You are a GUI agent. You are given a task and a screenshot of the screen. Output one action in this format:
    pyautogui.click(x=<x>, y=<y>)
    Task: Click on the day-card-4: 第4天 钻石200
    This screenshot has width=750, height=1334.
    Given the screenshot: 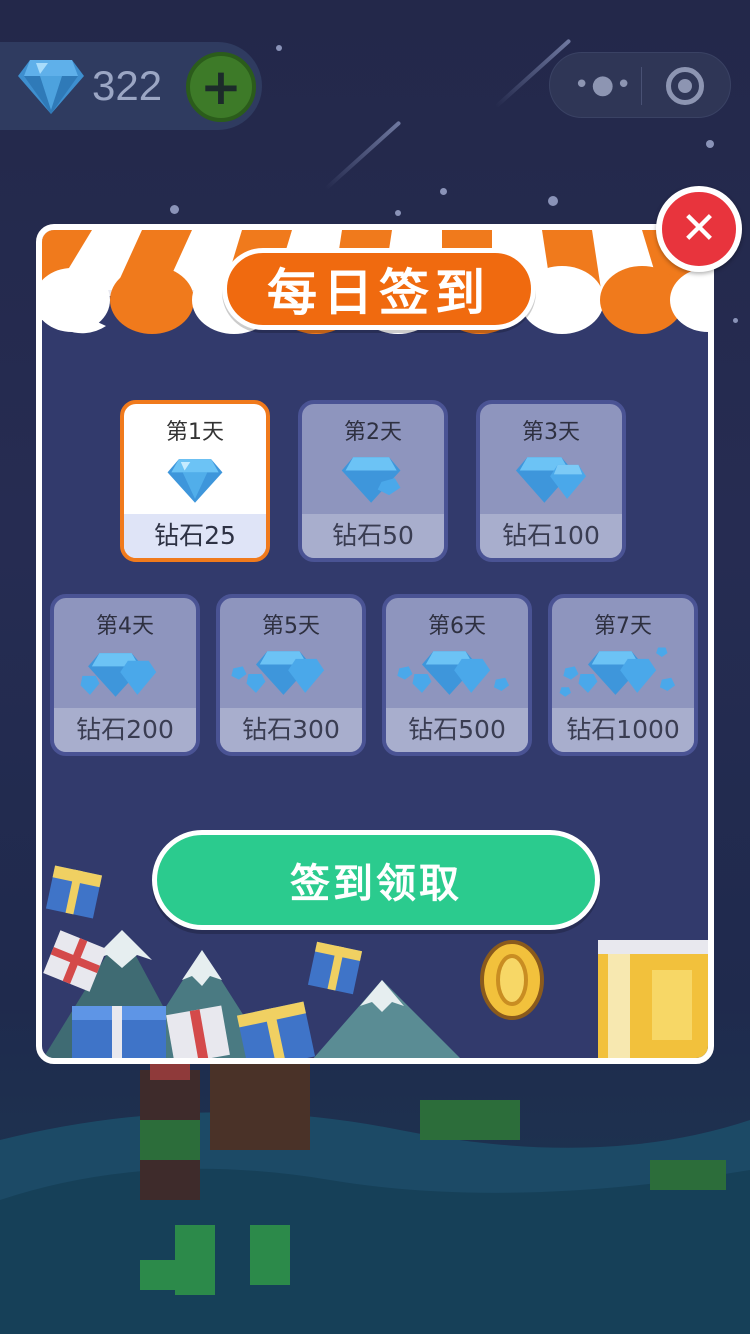 What is the action you would take?
    pyautogui.click(x=125, y=675)
    